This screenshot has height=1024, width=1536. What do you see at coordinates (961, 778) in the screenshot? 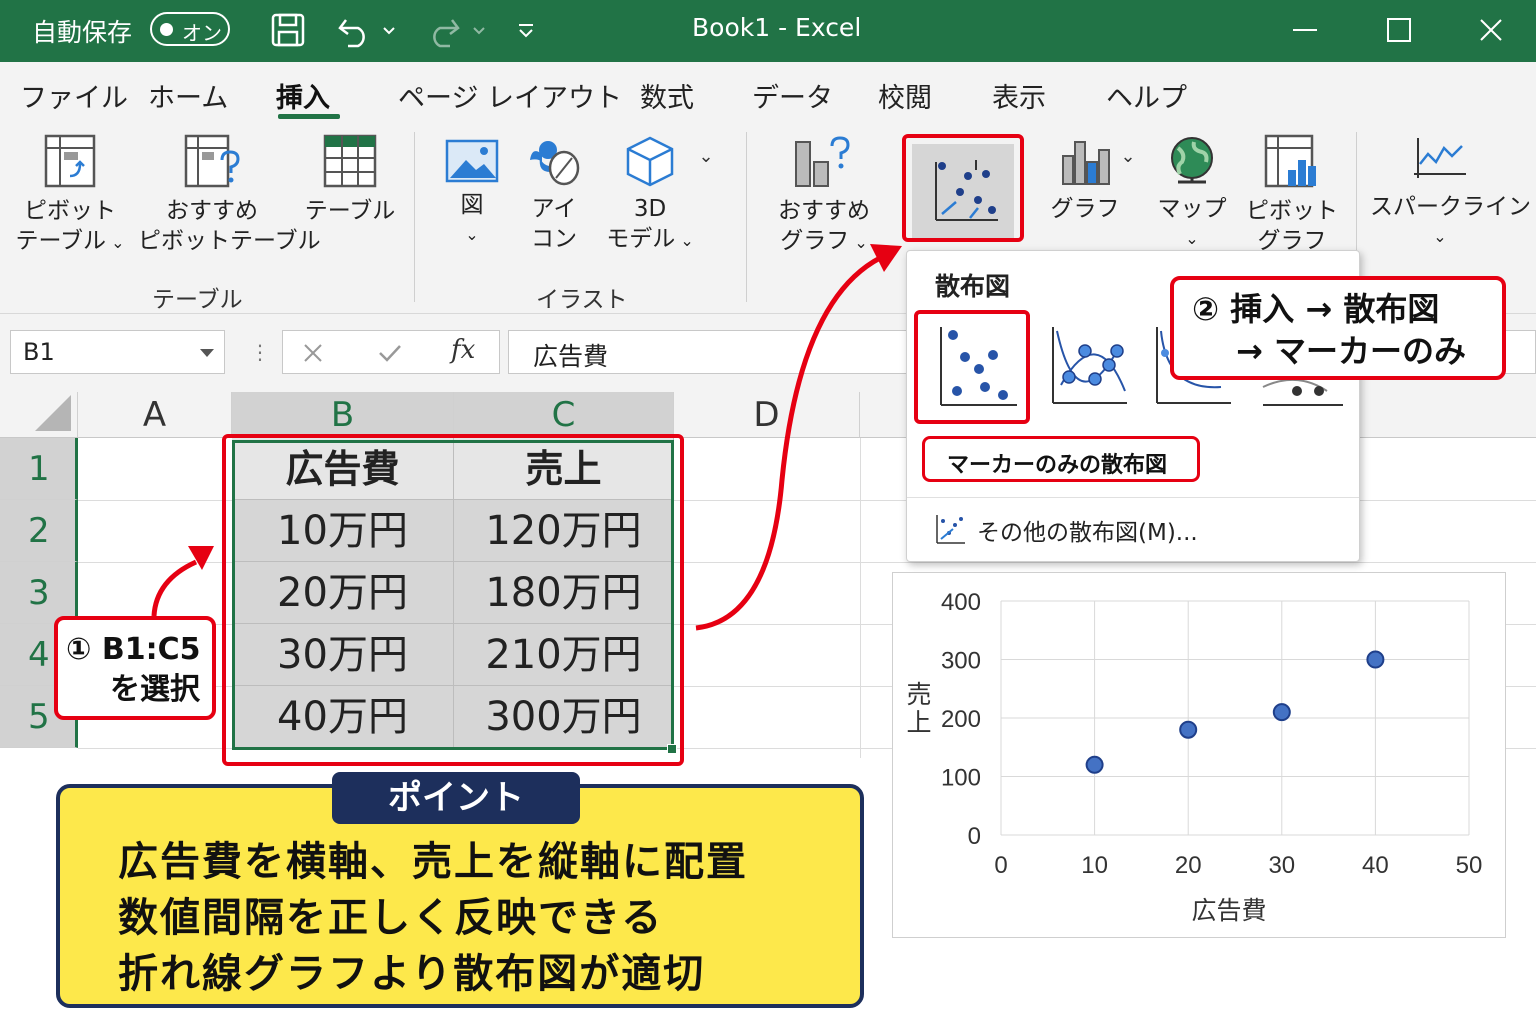
I see `y-tick-label: 100` at bounding box center [961, 778].